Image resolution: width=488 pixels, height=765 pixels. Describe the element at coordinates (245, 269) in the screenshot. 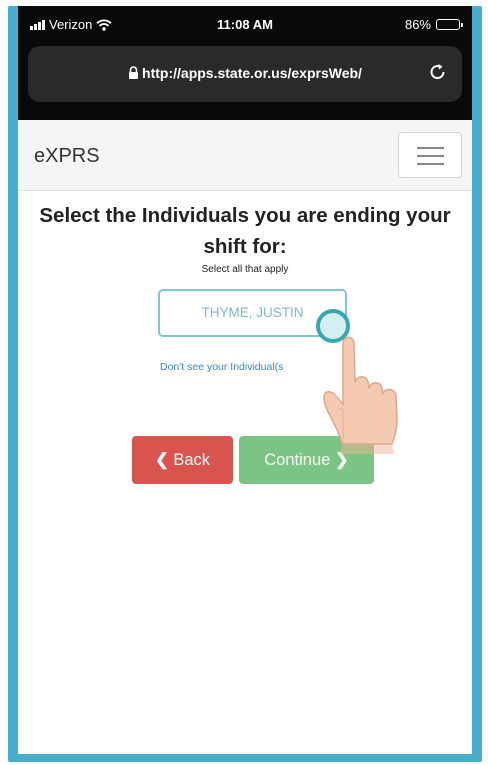

I see `select-hint: Select all that apply` at that location.